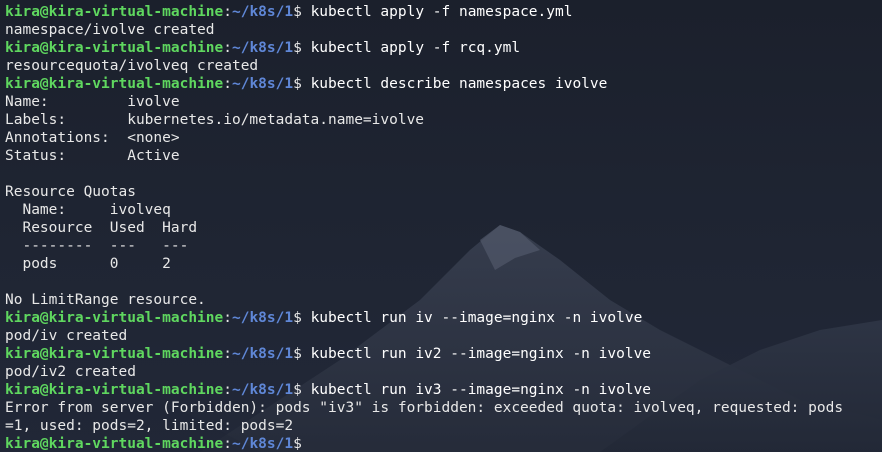 The width and height of the screenshot is (882, 452). What do you see at coordinates (415, 48) in the screenshot?
I see `command-text: kubectl apply -f rcq.yml` at bounding box center [415, 48].